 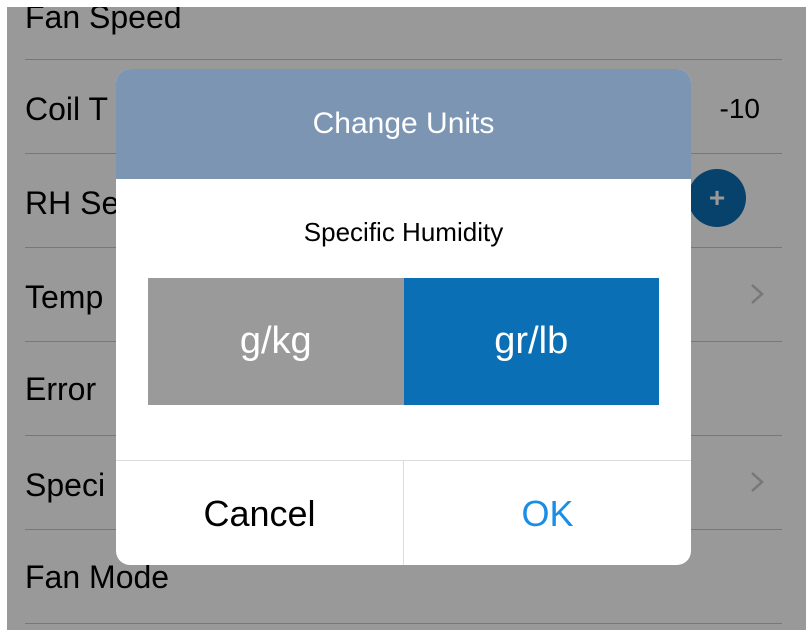 I want to click on cancel-button: Cancel, so click(x=260, y=513).